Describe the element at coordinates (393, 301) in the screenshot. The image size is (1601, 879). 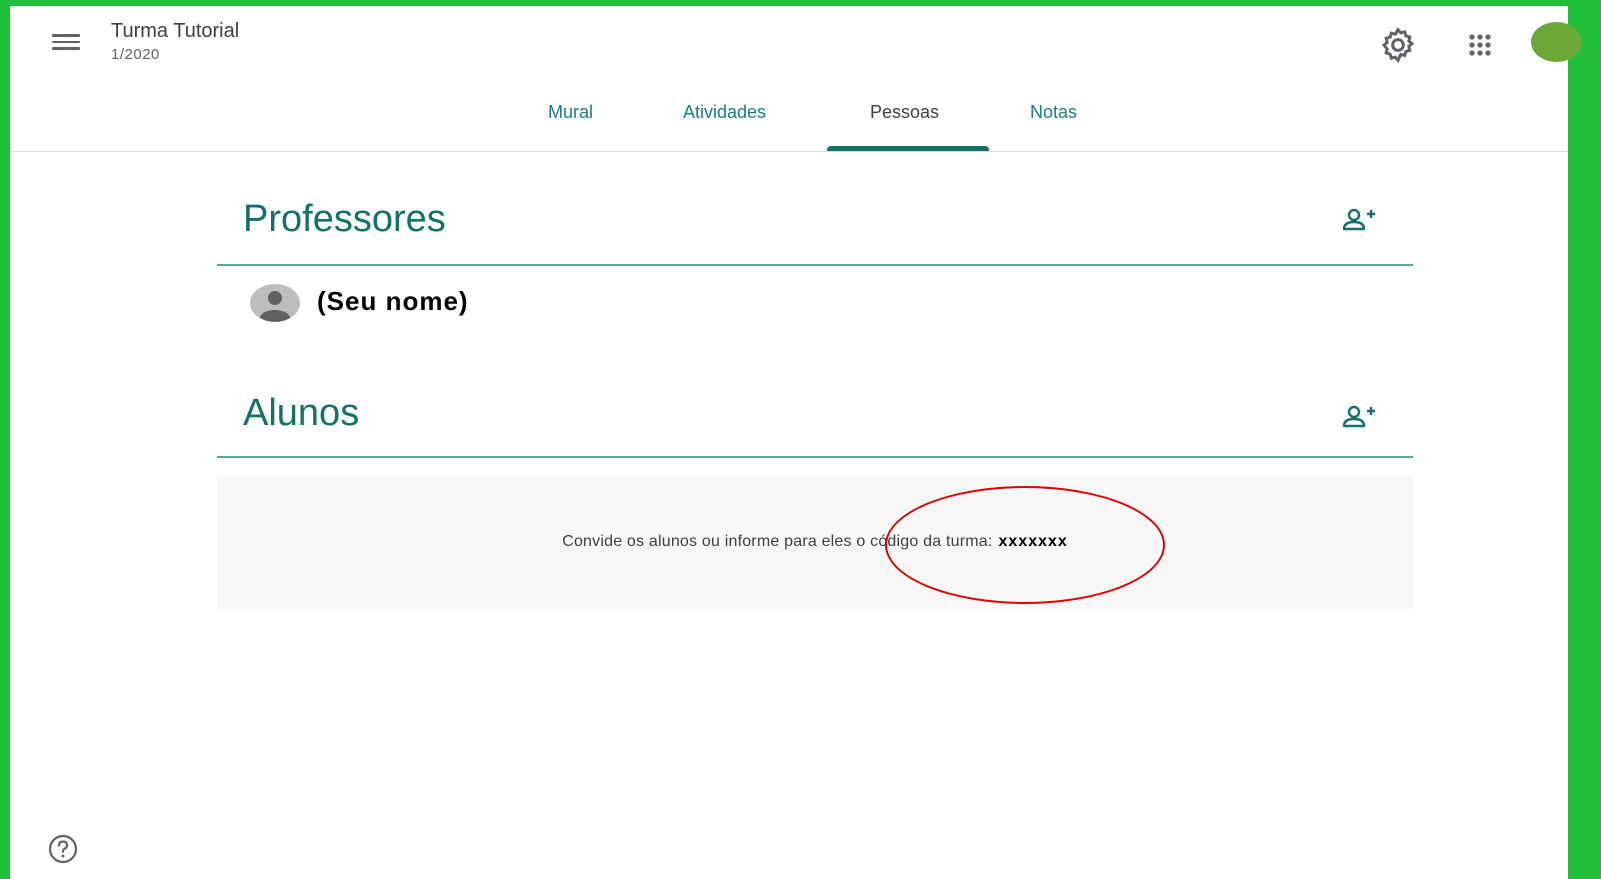
I see `teacher-name: (Seu nome)` at that location.